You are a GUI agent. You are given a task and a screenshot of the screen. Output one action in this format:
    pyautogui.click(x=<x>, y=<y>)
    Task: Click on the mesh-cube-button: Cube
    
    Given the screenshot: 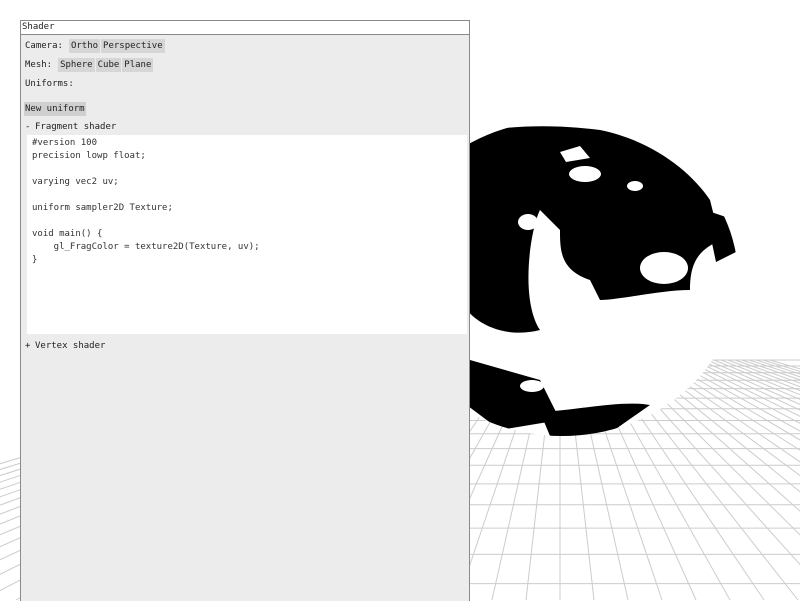 What is the action you would take?
    pyautogui.click(x=108, y=65)
    